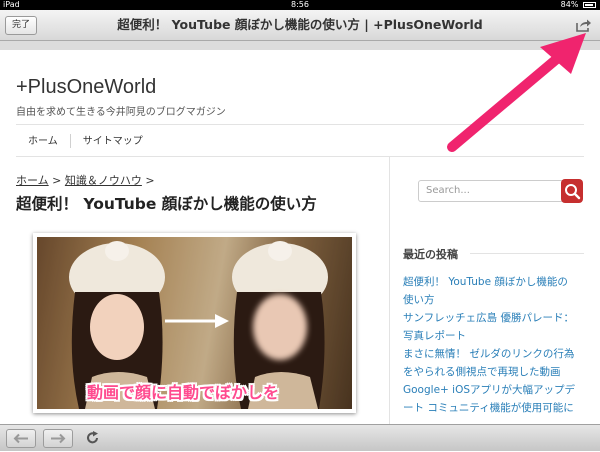 The width and height of the screenshot is (600, 452). I want to click on bottom-toolbar, so click(300, 437).